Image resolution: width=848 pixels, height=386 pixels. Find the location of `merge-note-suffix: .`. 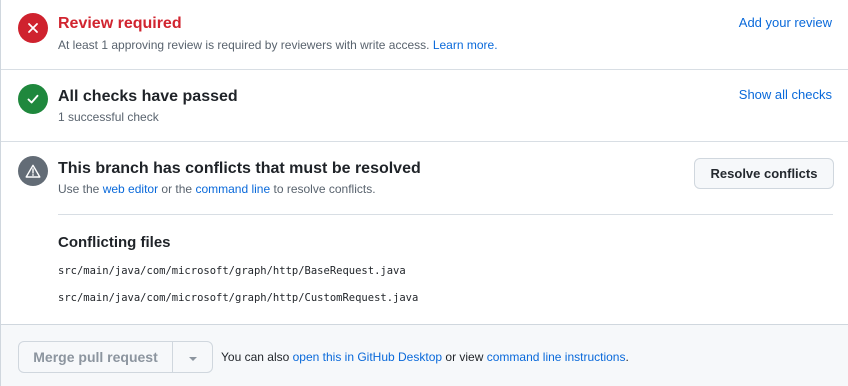

merge-note-suffix: . is located at coordinates (627, 357).